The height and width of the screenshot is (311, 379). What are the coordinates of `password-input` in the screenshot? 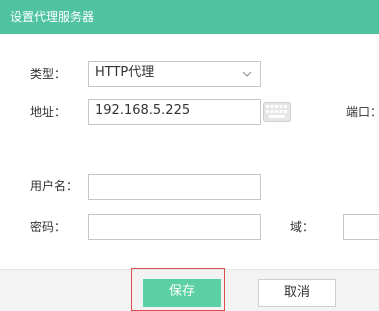 It's located at (174, 227).